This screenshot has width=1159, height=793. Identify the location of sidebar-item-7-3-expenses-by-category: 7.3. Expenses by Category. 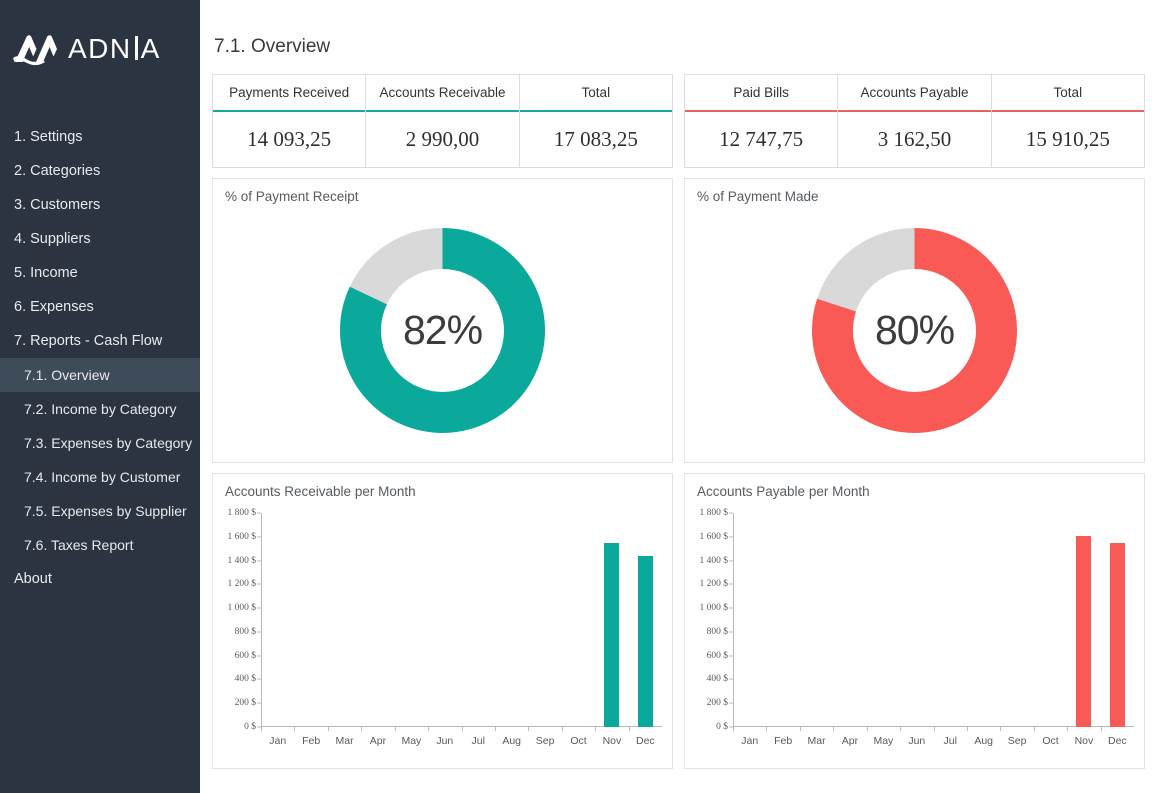
(100, 443).